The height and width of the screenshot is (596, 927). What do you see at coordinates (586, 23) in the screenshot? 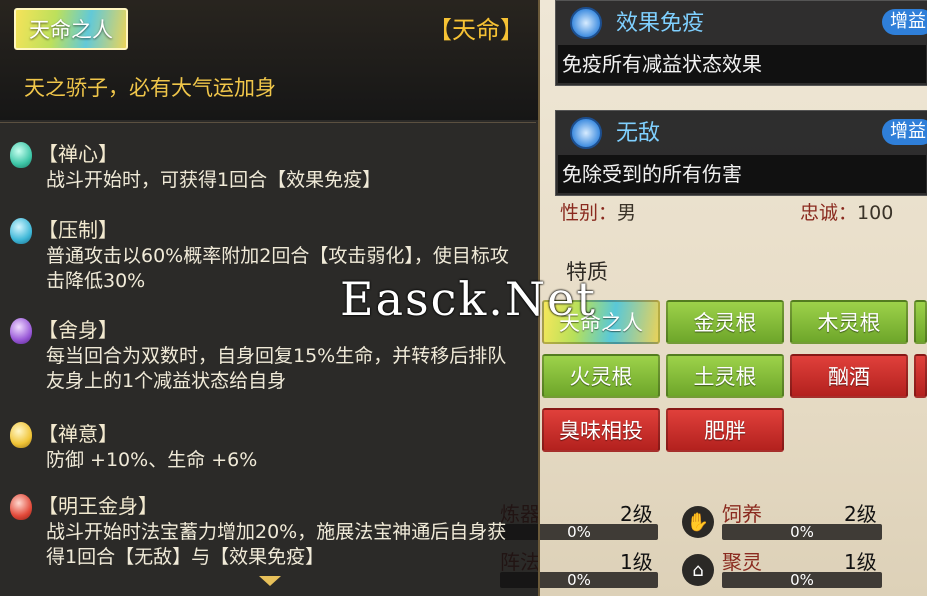
I see `wings-icon` at bounding box center [586, 23].